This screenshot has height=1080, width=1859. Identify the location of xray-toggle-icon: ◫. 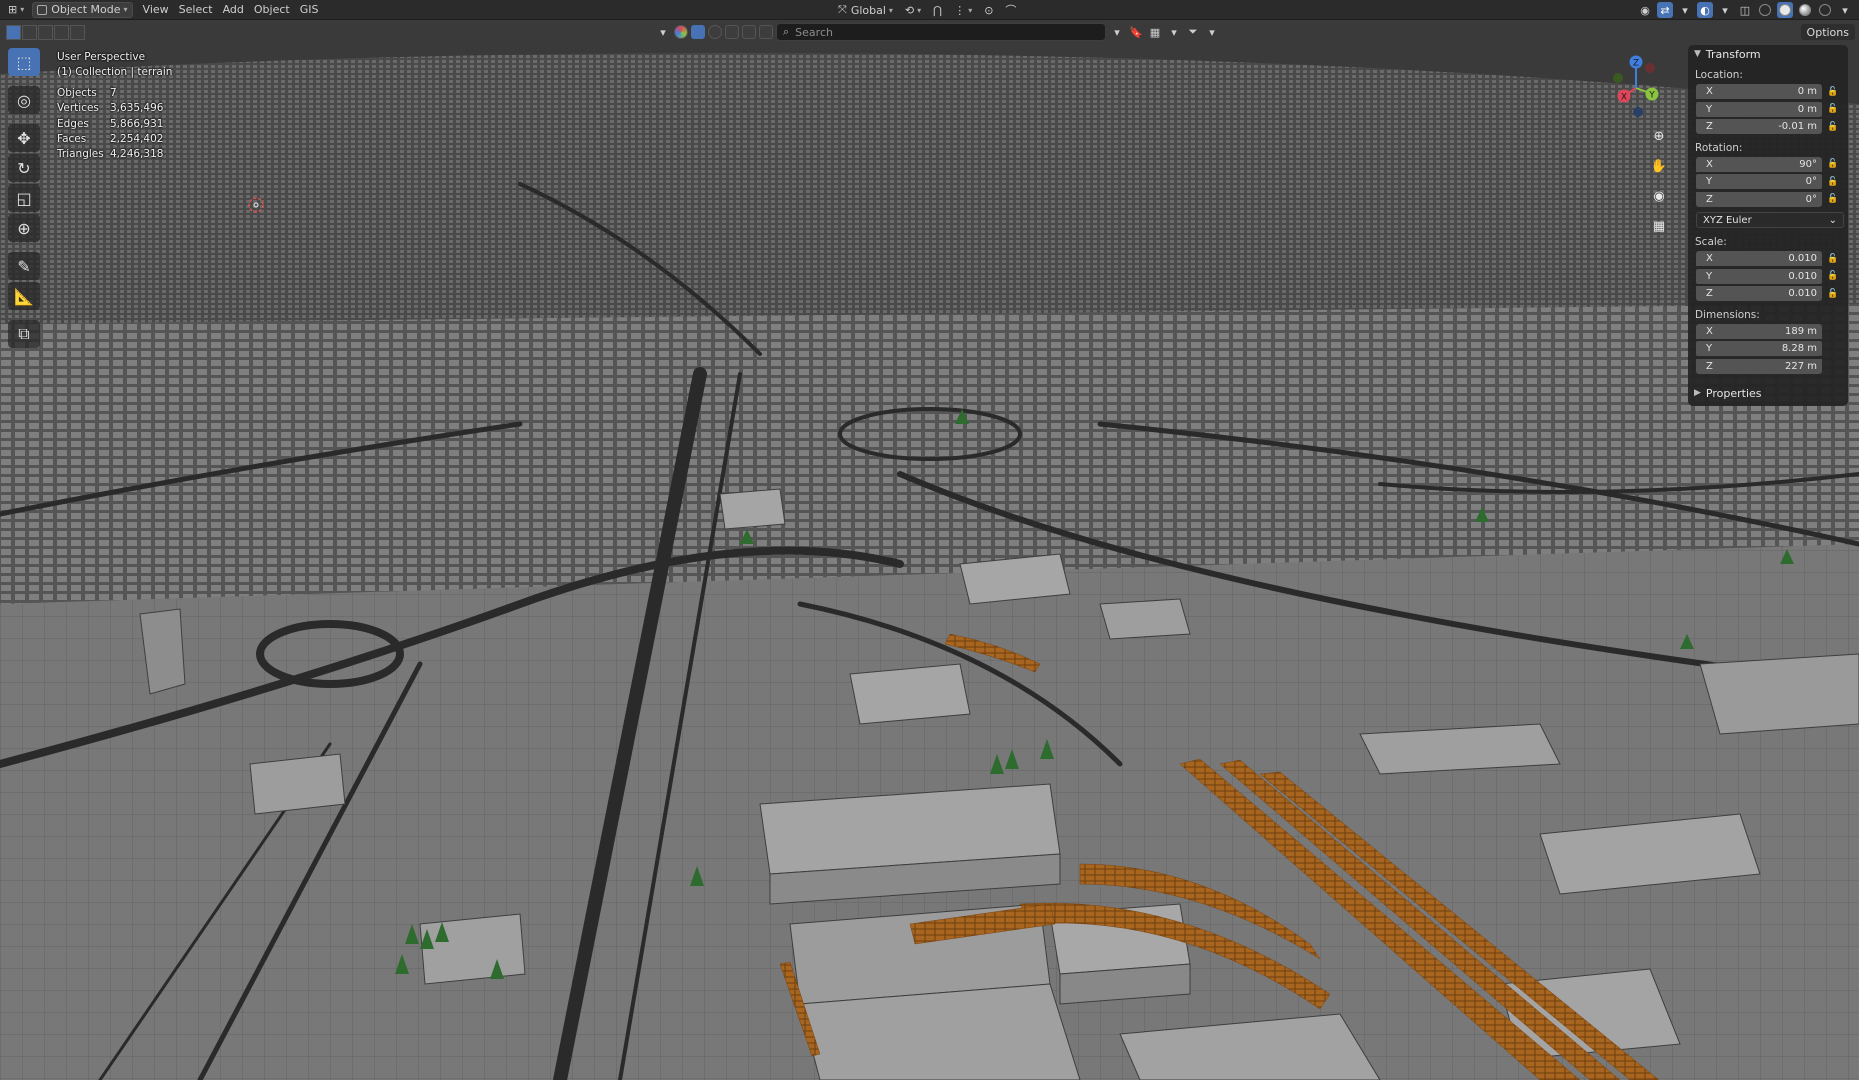
(1745, 10).